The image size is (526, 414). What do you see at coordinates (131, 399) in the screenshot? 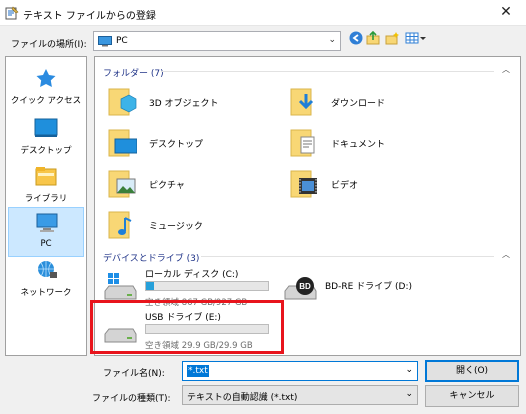
I see `filetype-label: ファイルの種類(T):` at bounding box center [131, 399].